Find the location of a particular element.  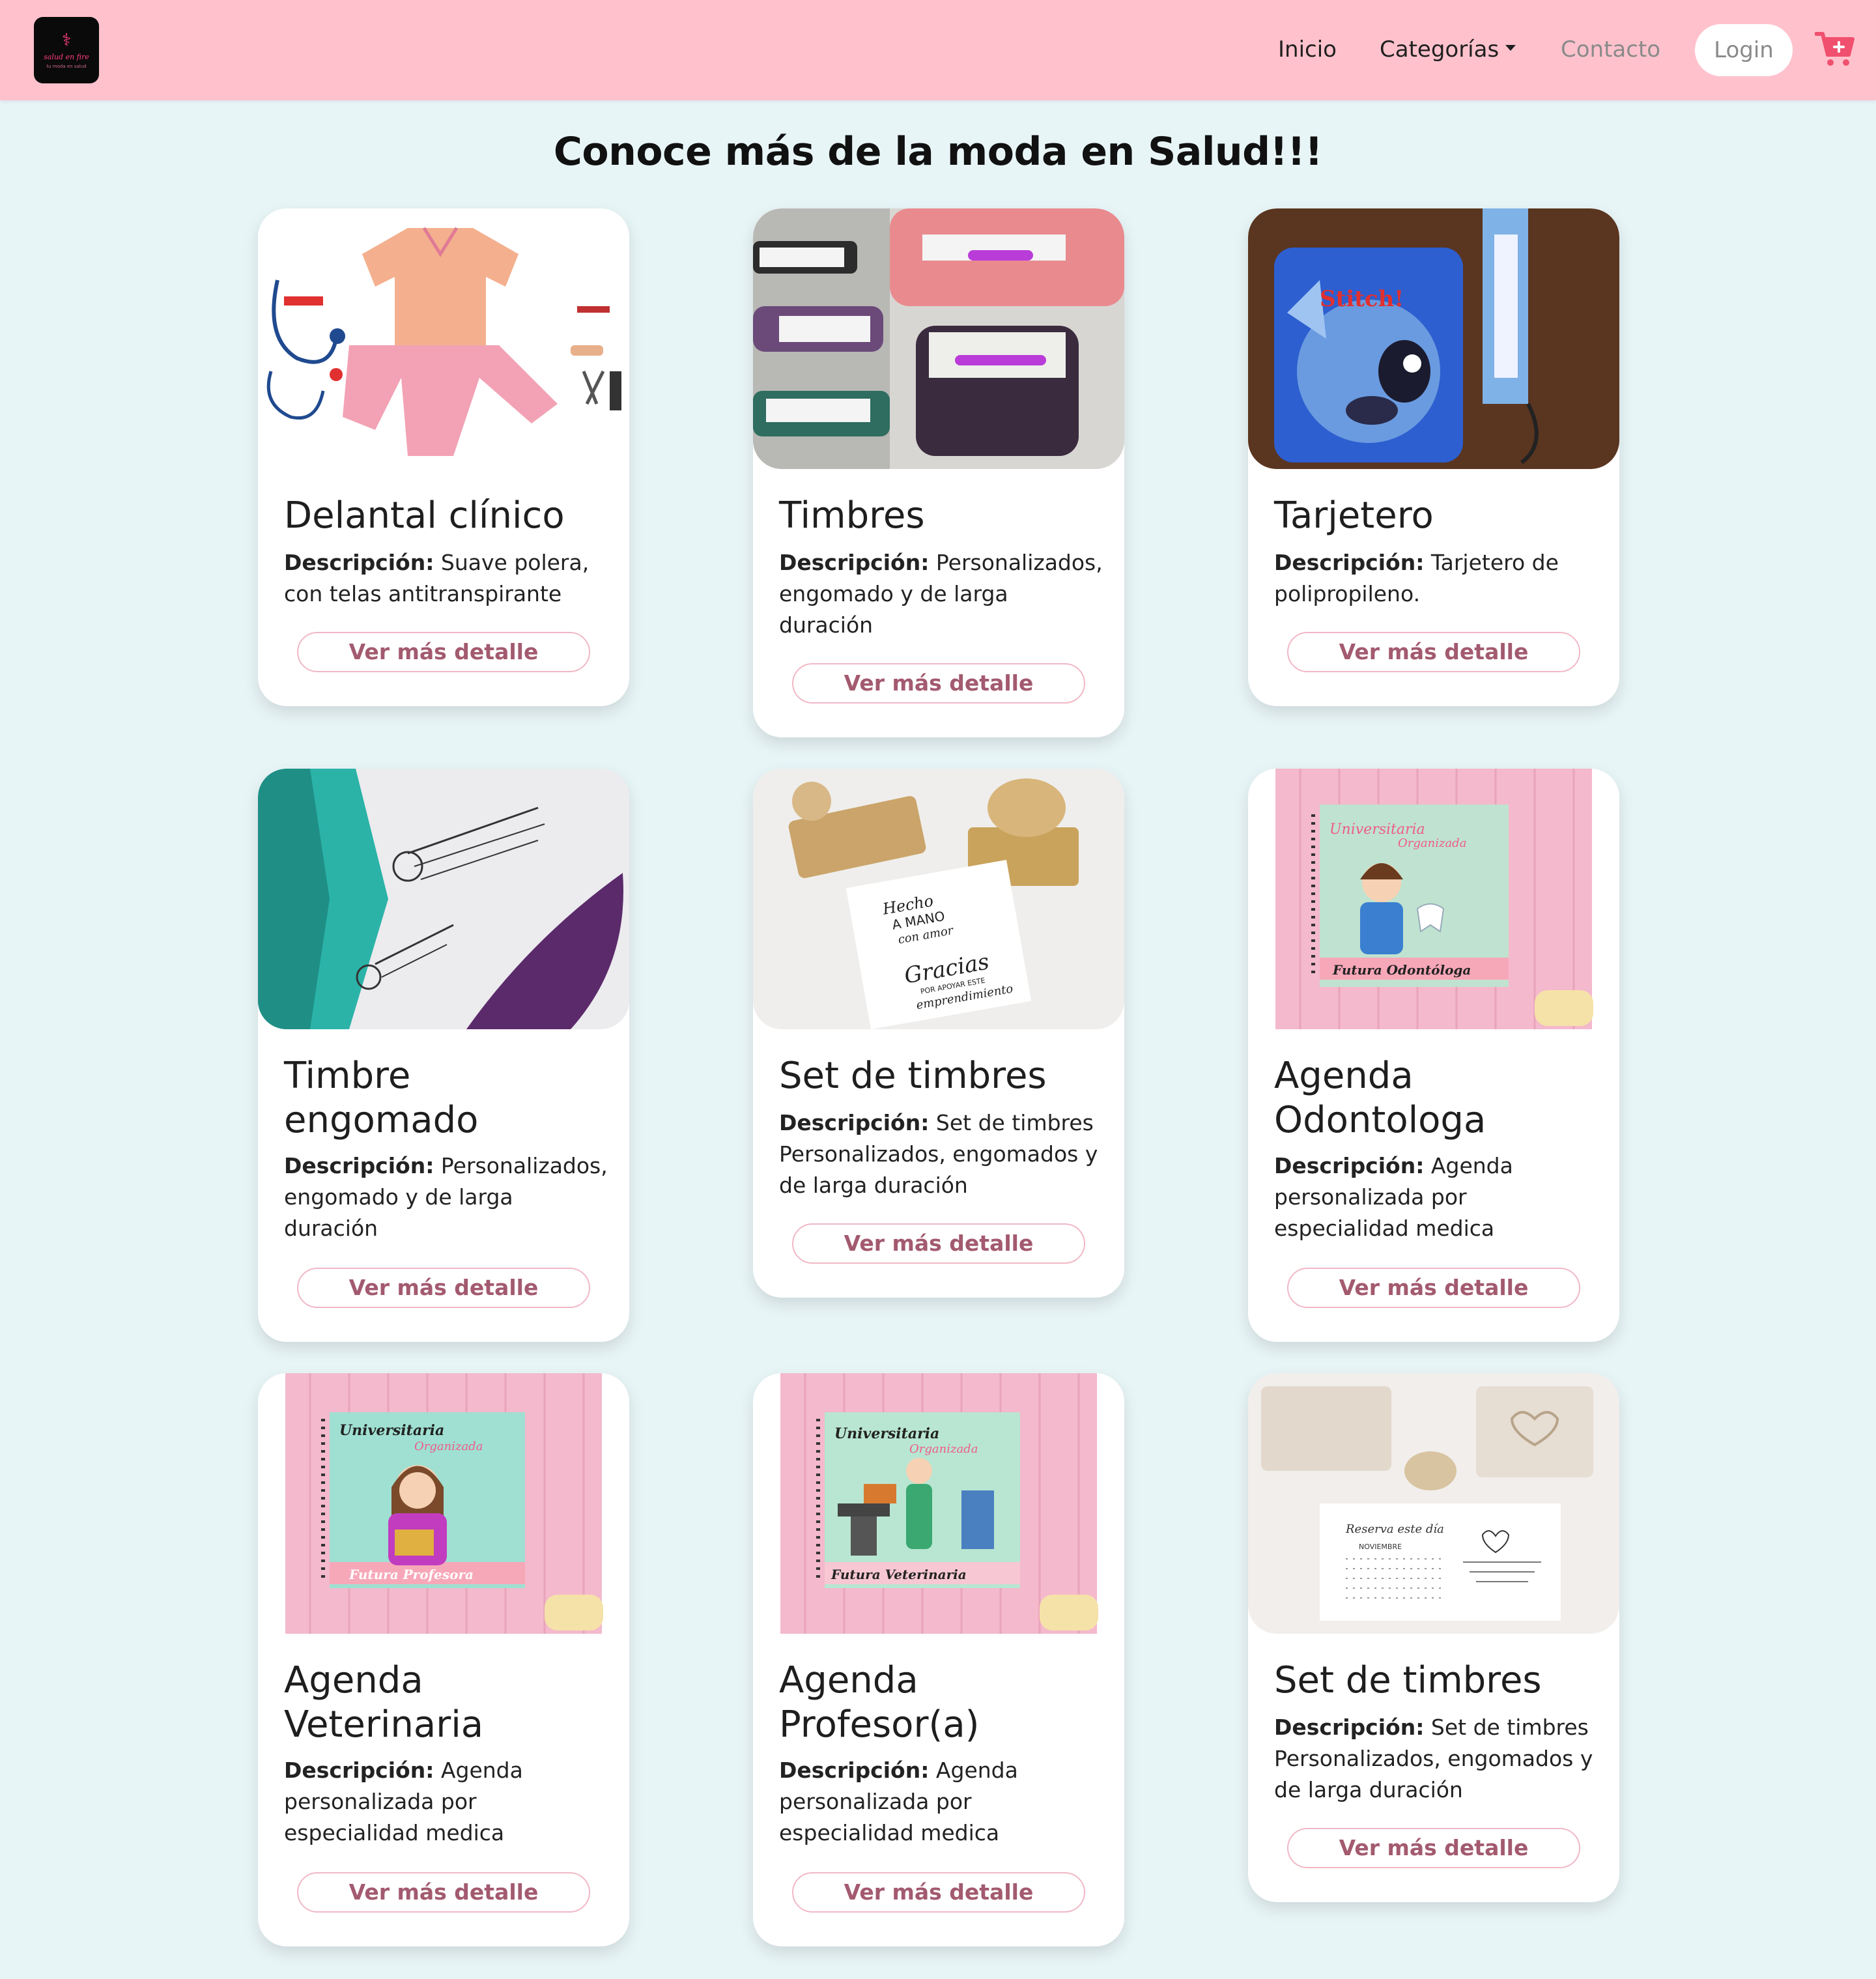

nav-link-inicio: Inicio is located at coordinates (1307, 49).